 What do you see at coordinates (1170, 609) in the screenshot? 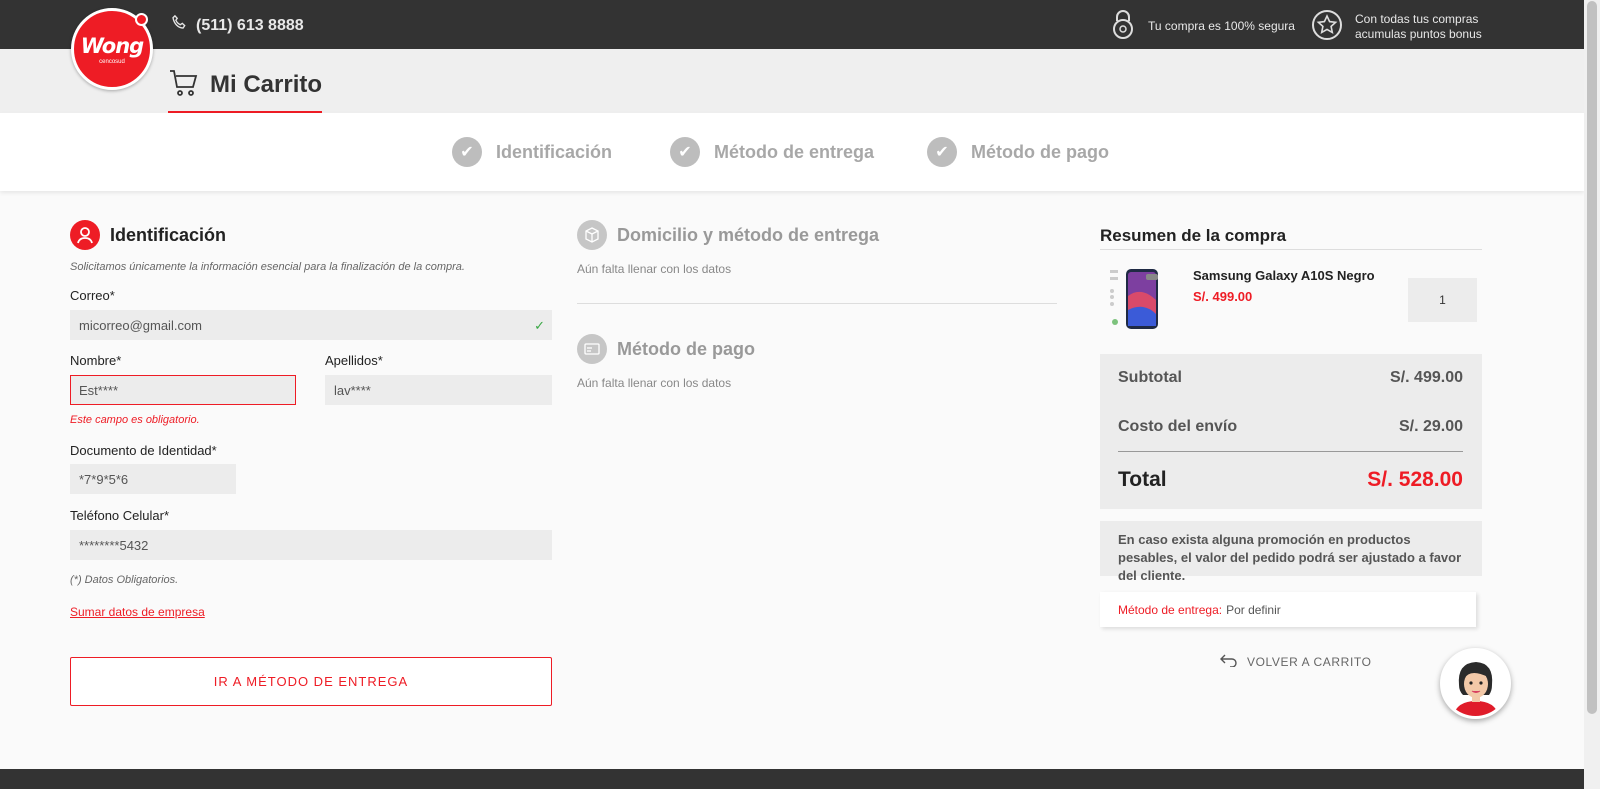
I see `delivery-method-label: Método de entrega:` at bounding box center [1170, 609].